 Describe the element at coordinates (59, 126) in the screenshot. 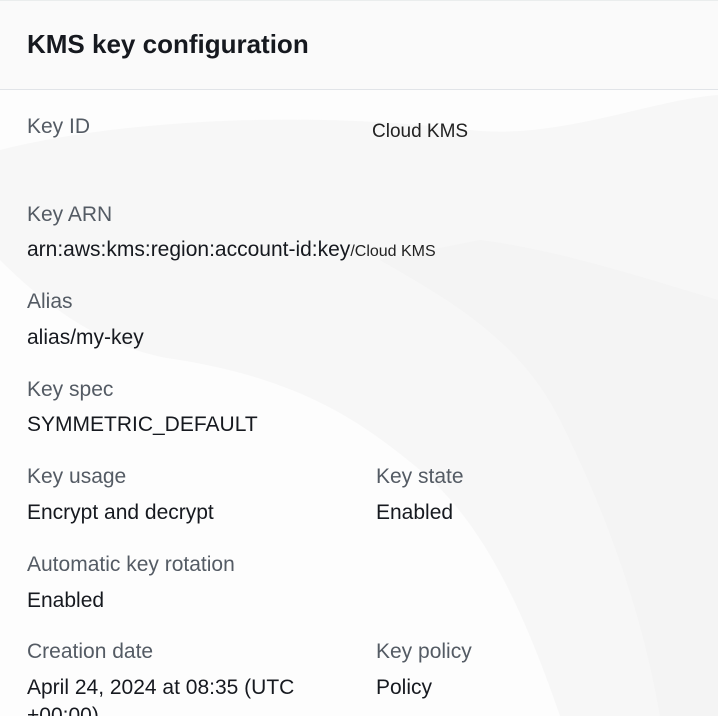

I see `key-id-label: Key ID` at that location.